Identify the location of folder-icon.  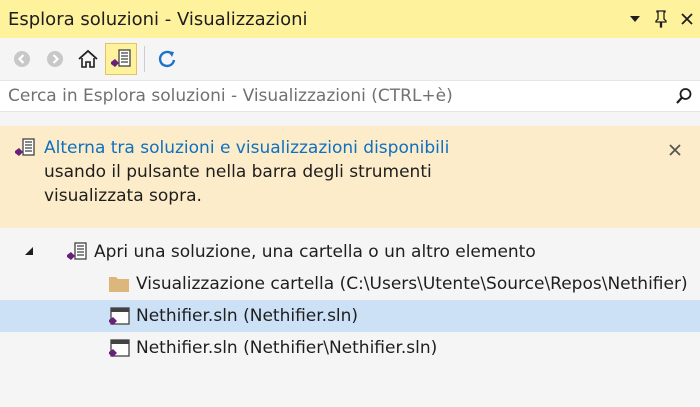
(119, 284).